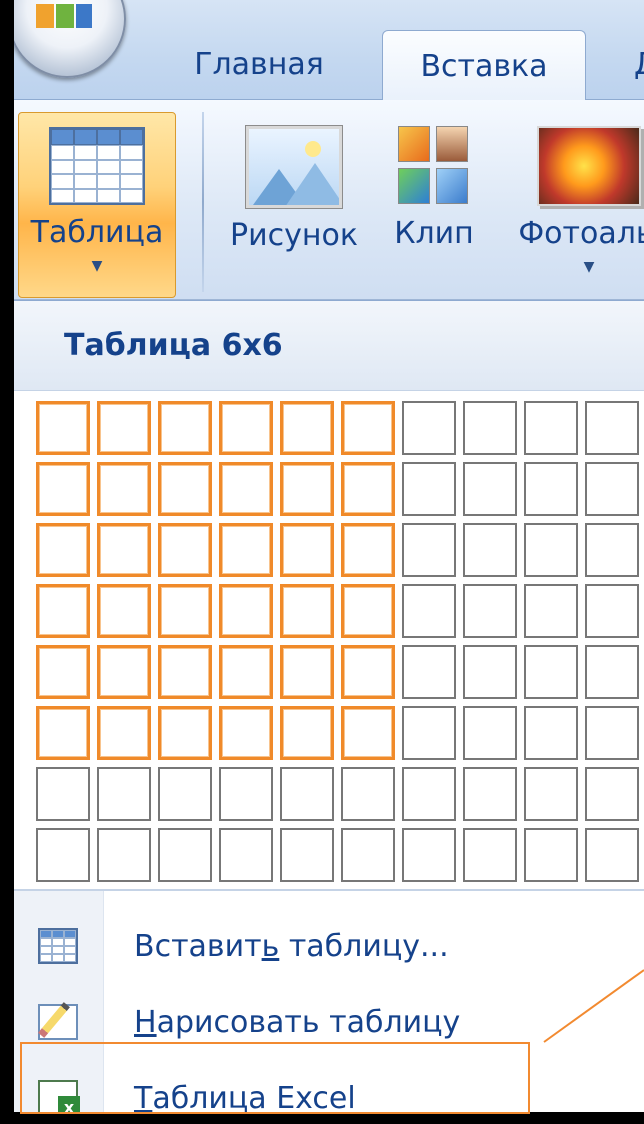 The width and height of the screenshot is (644, 1124). I want to click on menu-item-excel-table: Таблица Excel, so click(329, 1088).